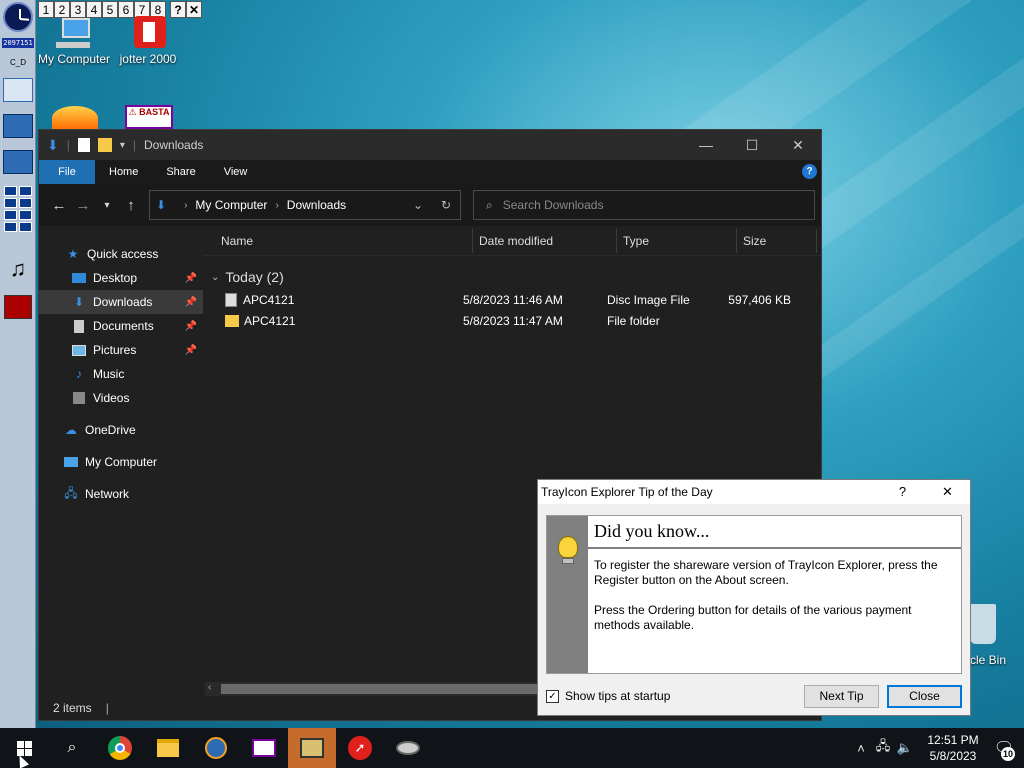 This screenshot has width=1024, height=768. Describe the element at coordinates (18, 269) in the screenshot. I see `music-disc-icon: ♫` at that location.